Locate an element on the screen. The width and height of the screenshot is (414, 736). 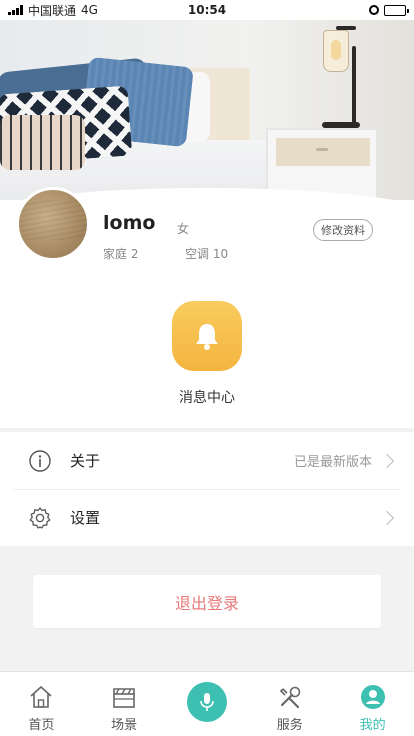
orientation-lock-icon is located at coordinates (374, 10).